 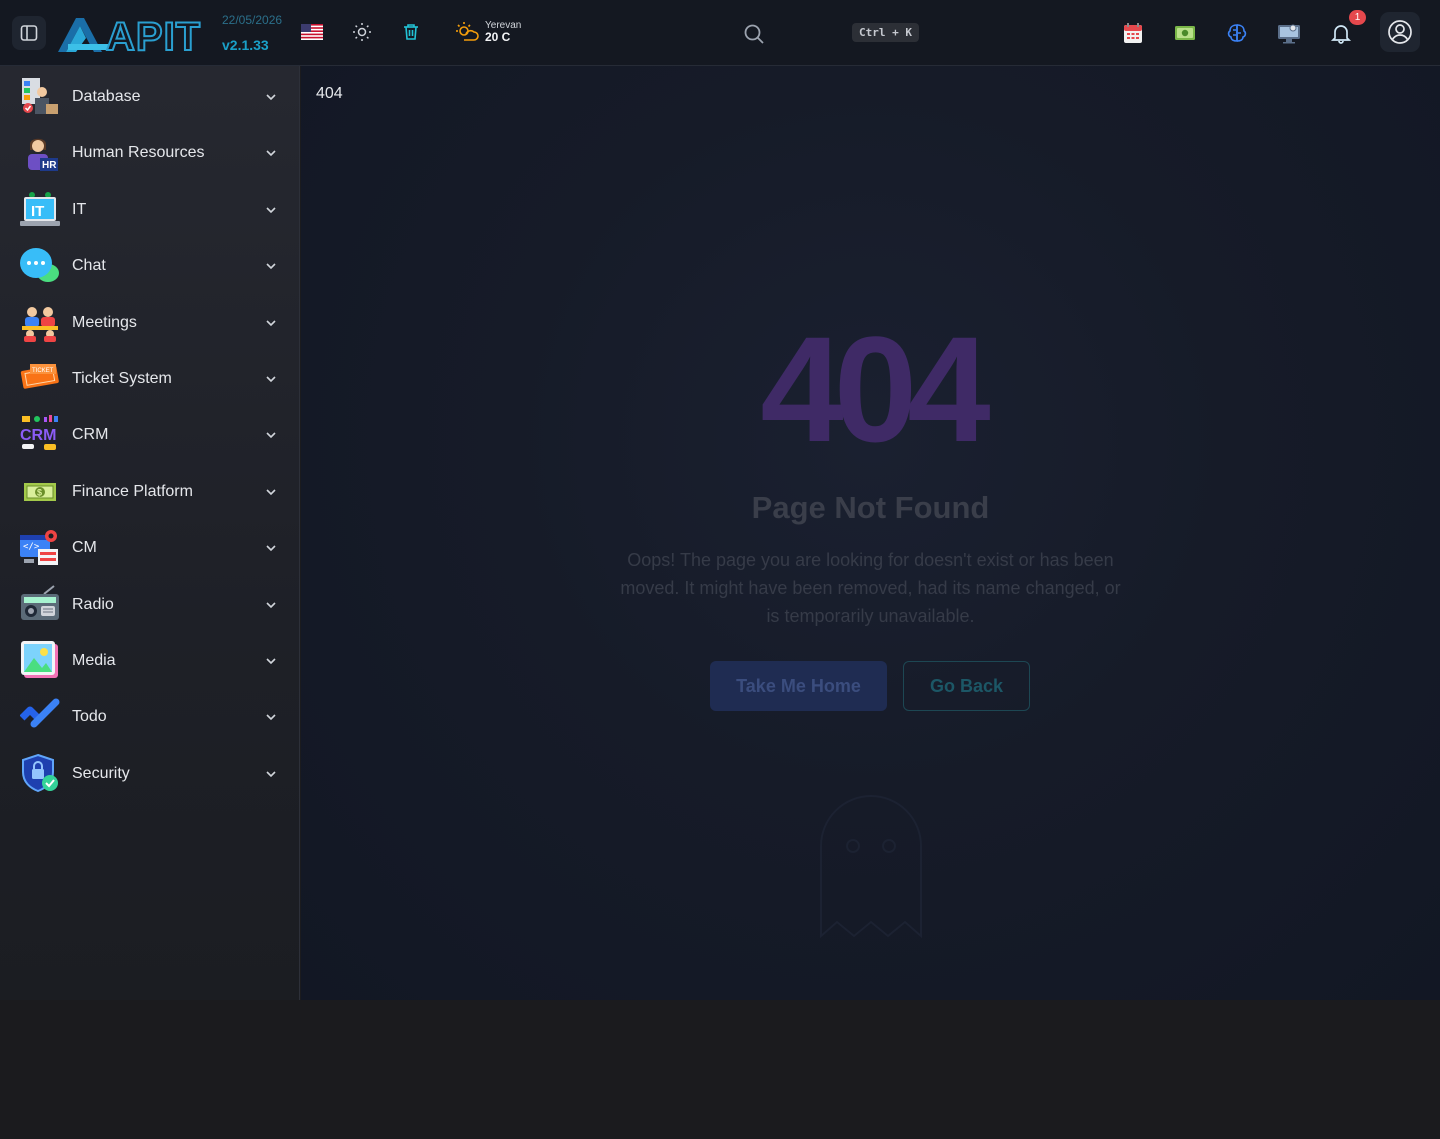 What do you see at coordinates (329, 93) in the screenshot?
I see `breadcrumb: 404` at bounding box center [329, 93].